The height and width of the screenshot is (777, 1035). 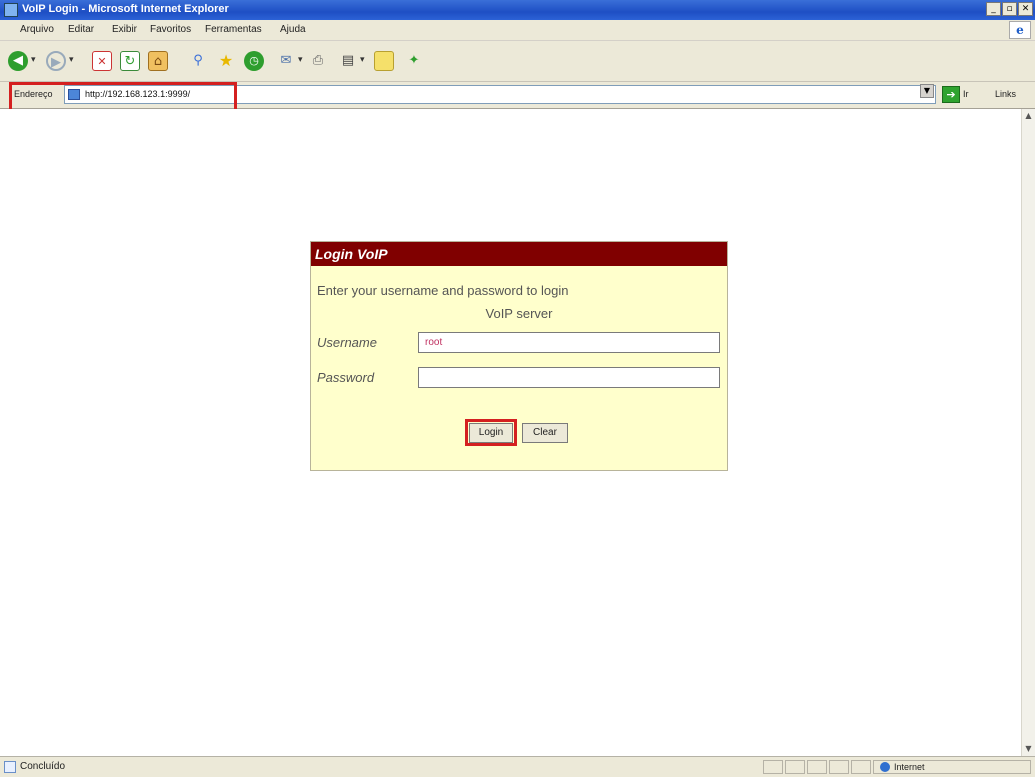 What do you see at coordinates (1028, 116) in the screenshot?
I see `scroll-up-icon: ▲` at bounding box center [1028, 116].